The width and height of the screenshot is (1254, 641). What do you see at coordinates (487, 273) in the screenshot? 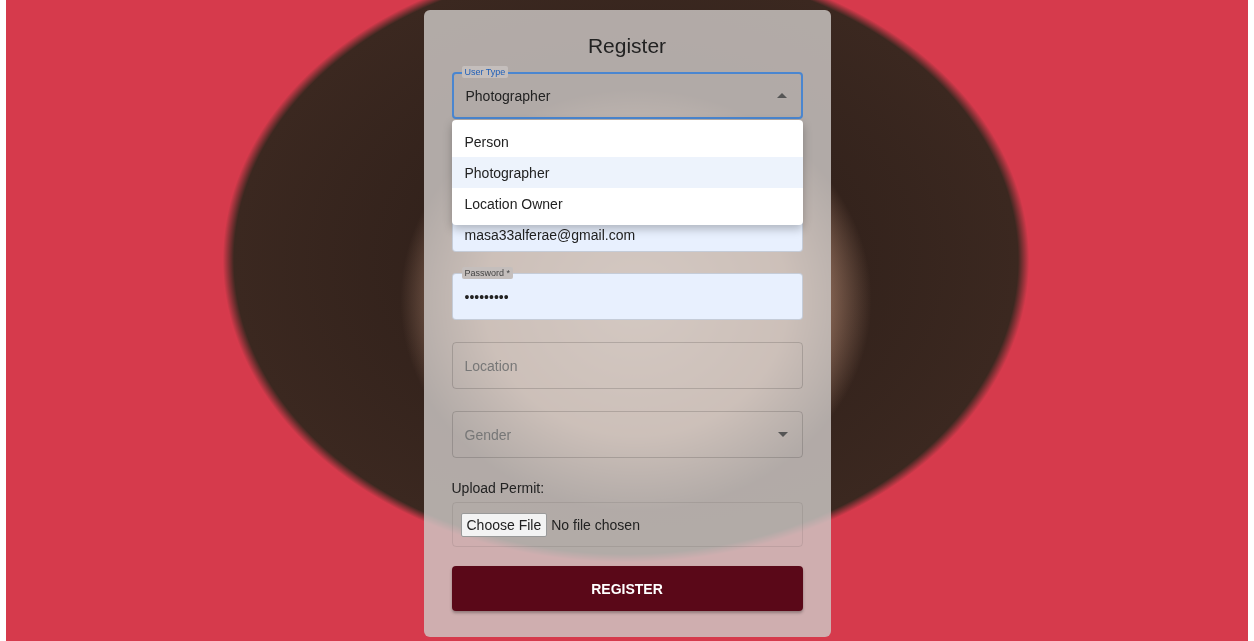
I see `field-label: Password *` at bounding box center [487, 273].